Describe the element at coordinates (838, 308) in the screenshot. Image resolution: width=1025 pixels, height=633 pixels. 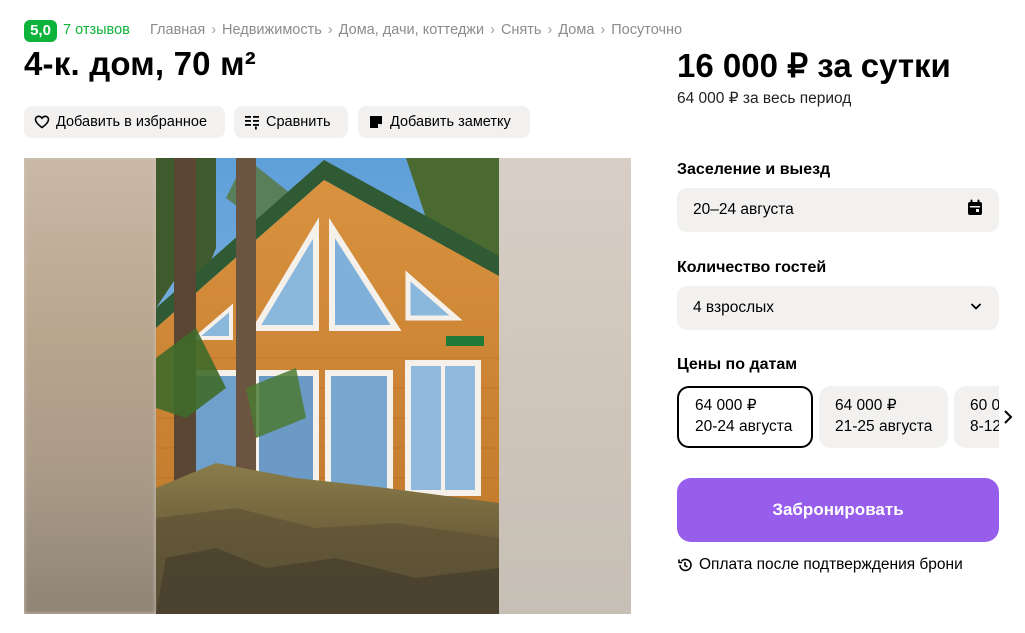
I see `guests-select: 4 взрослых` at that location.